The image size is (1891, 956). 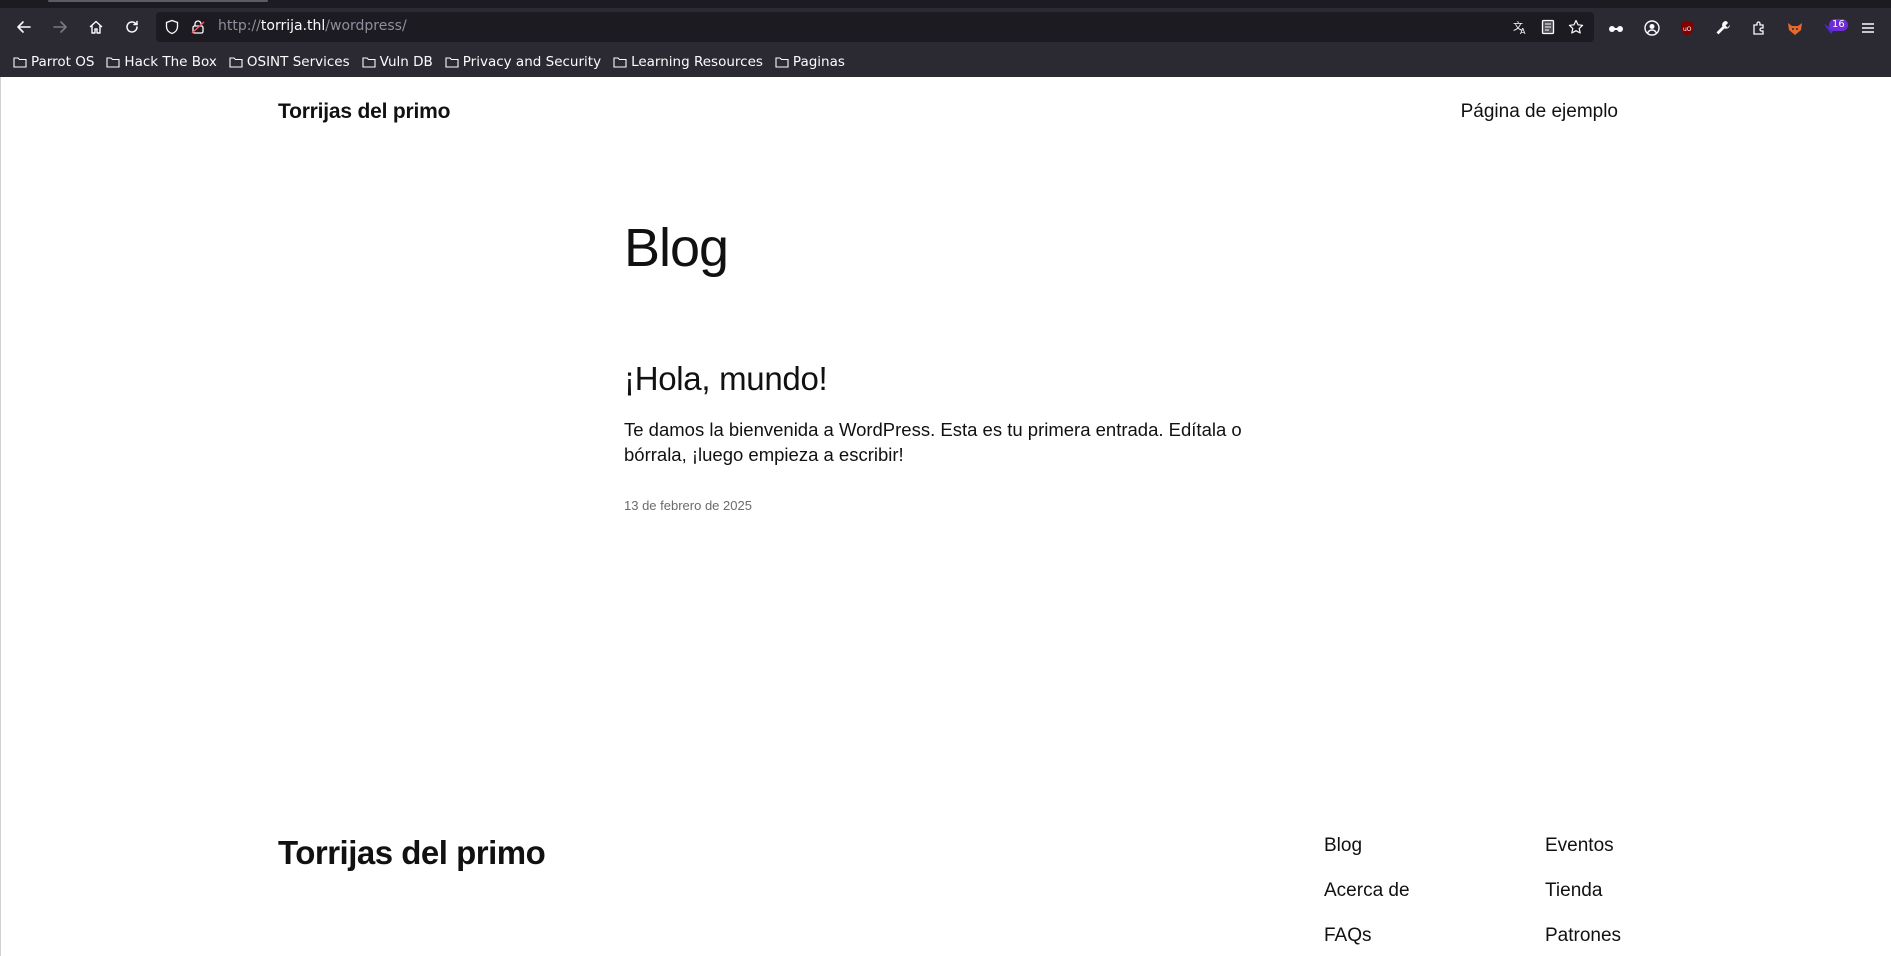 I want to click on bookmark-folder: OSINT Services, so click(x=289, y=62).